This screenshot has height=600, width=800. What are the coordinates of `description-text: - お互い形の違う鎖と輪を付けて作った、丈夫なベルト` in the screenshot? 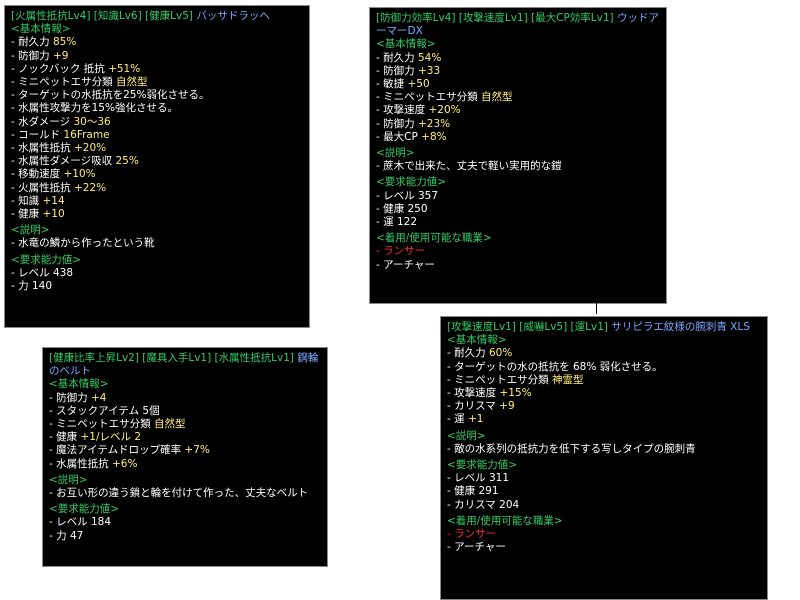 It's located at (179, 493).